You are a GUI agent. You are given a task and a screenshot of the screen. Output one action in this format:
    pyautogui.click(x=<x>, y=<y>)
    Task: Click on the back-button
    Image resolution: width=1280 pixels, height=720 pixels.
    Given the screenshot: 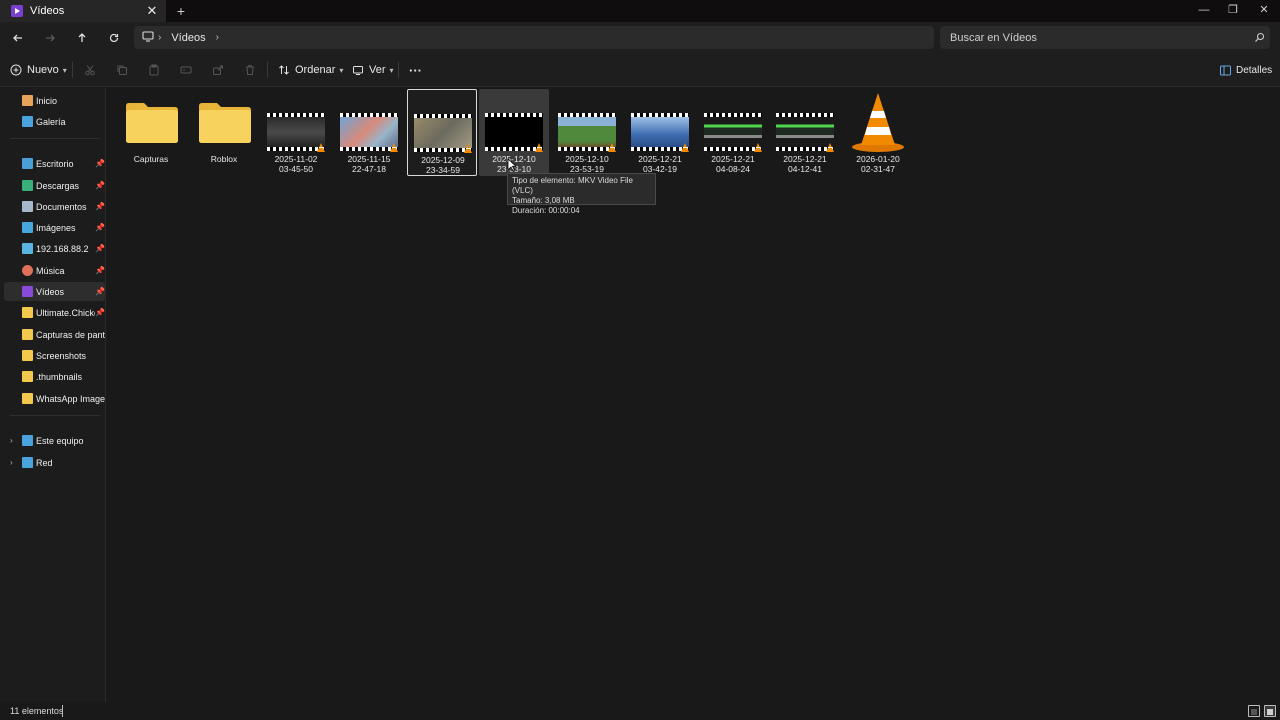 What is the action you would take?
    pyautogui.click(x=18, y=38)
    